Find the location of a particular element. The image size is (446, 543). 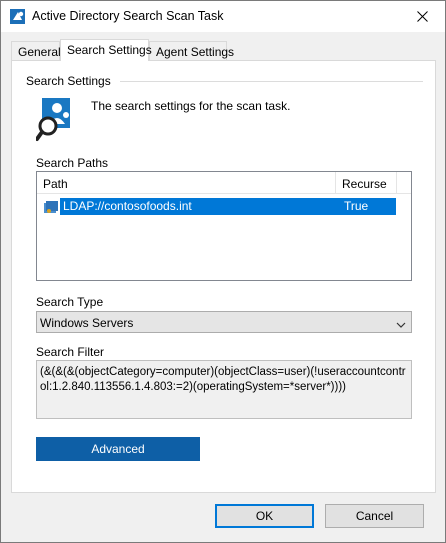

tab-strip: General Search Settings Agent Settings is located at coordinates (223, 50).